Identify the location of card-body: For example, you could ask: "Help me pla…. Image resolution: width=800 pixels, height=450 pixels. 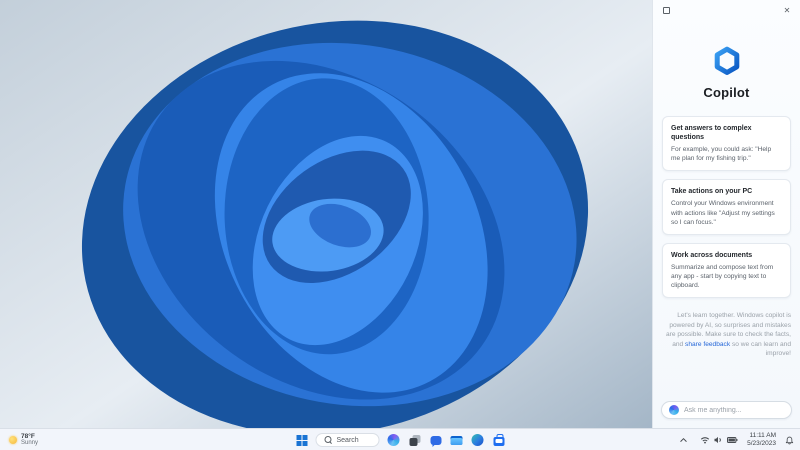
(721, 154).